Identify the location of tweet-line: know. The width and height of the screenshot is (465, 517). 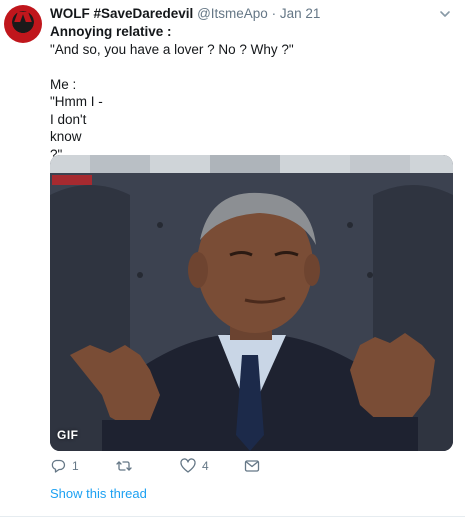
(66, 136).